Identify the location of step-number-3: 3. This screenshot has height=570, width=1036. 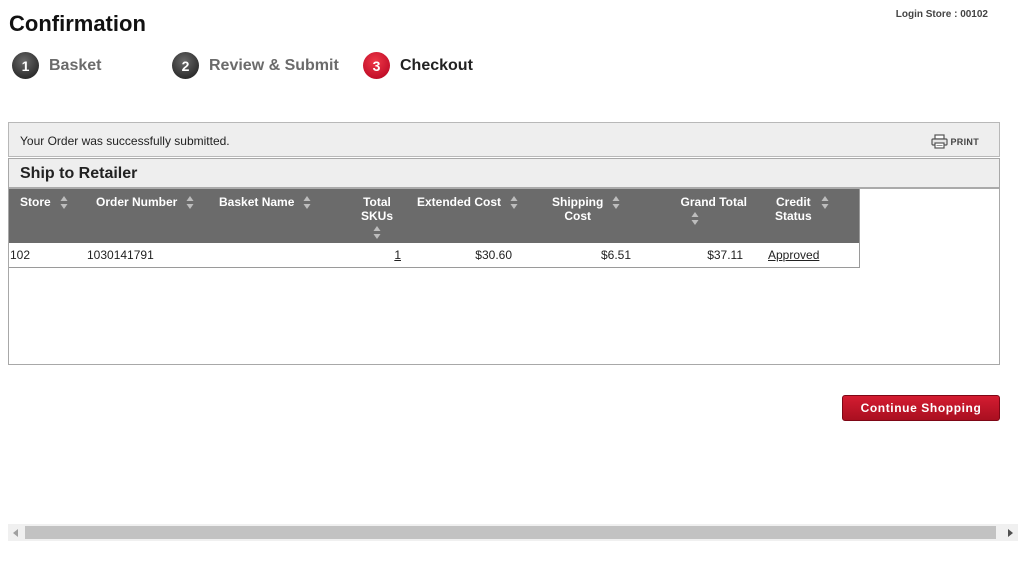
(376, 65).